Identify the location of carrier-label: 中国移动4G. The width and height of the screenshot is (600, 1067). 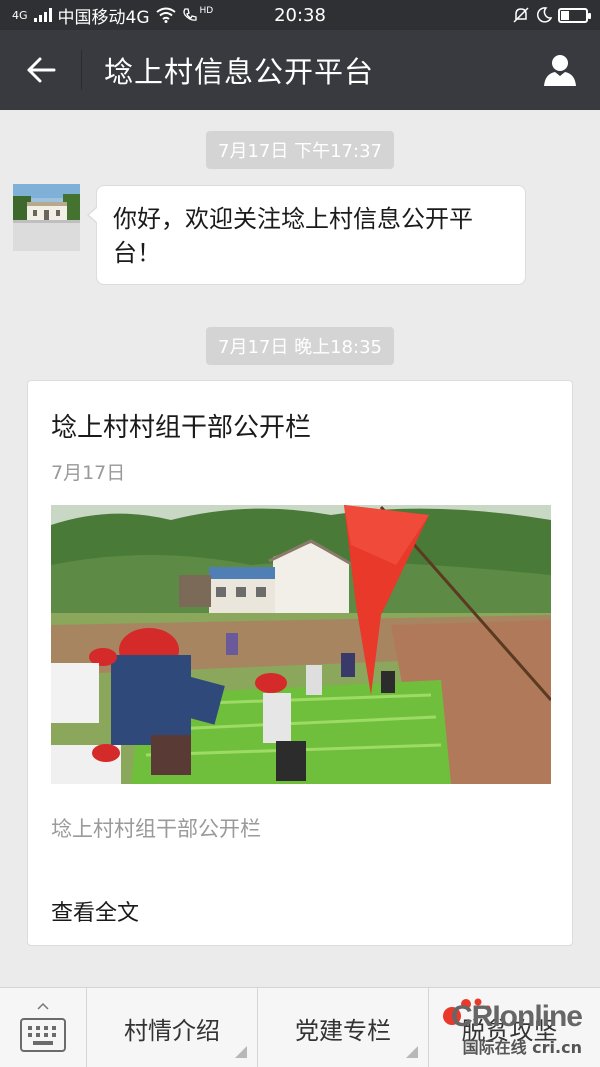
(103, 17).